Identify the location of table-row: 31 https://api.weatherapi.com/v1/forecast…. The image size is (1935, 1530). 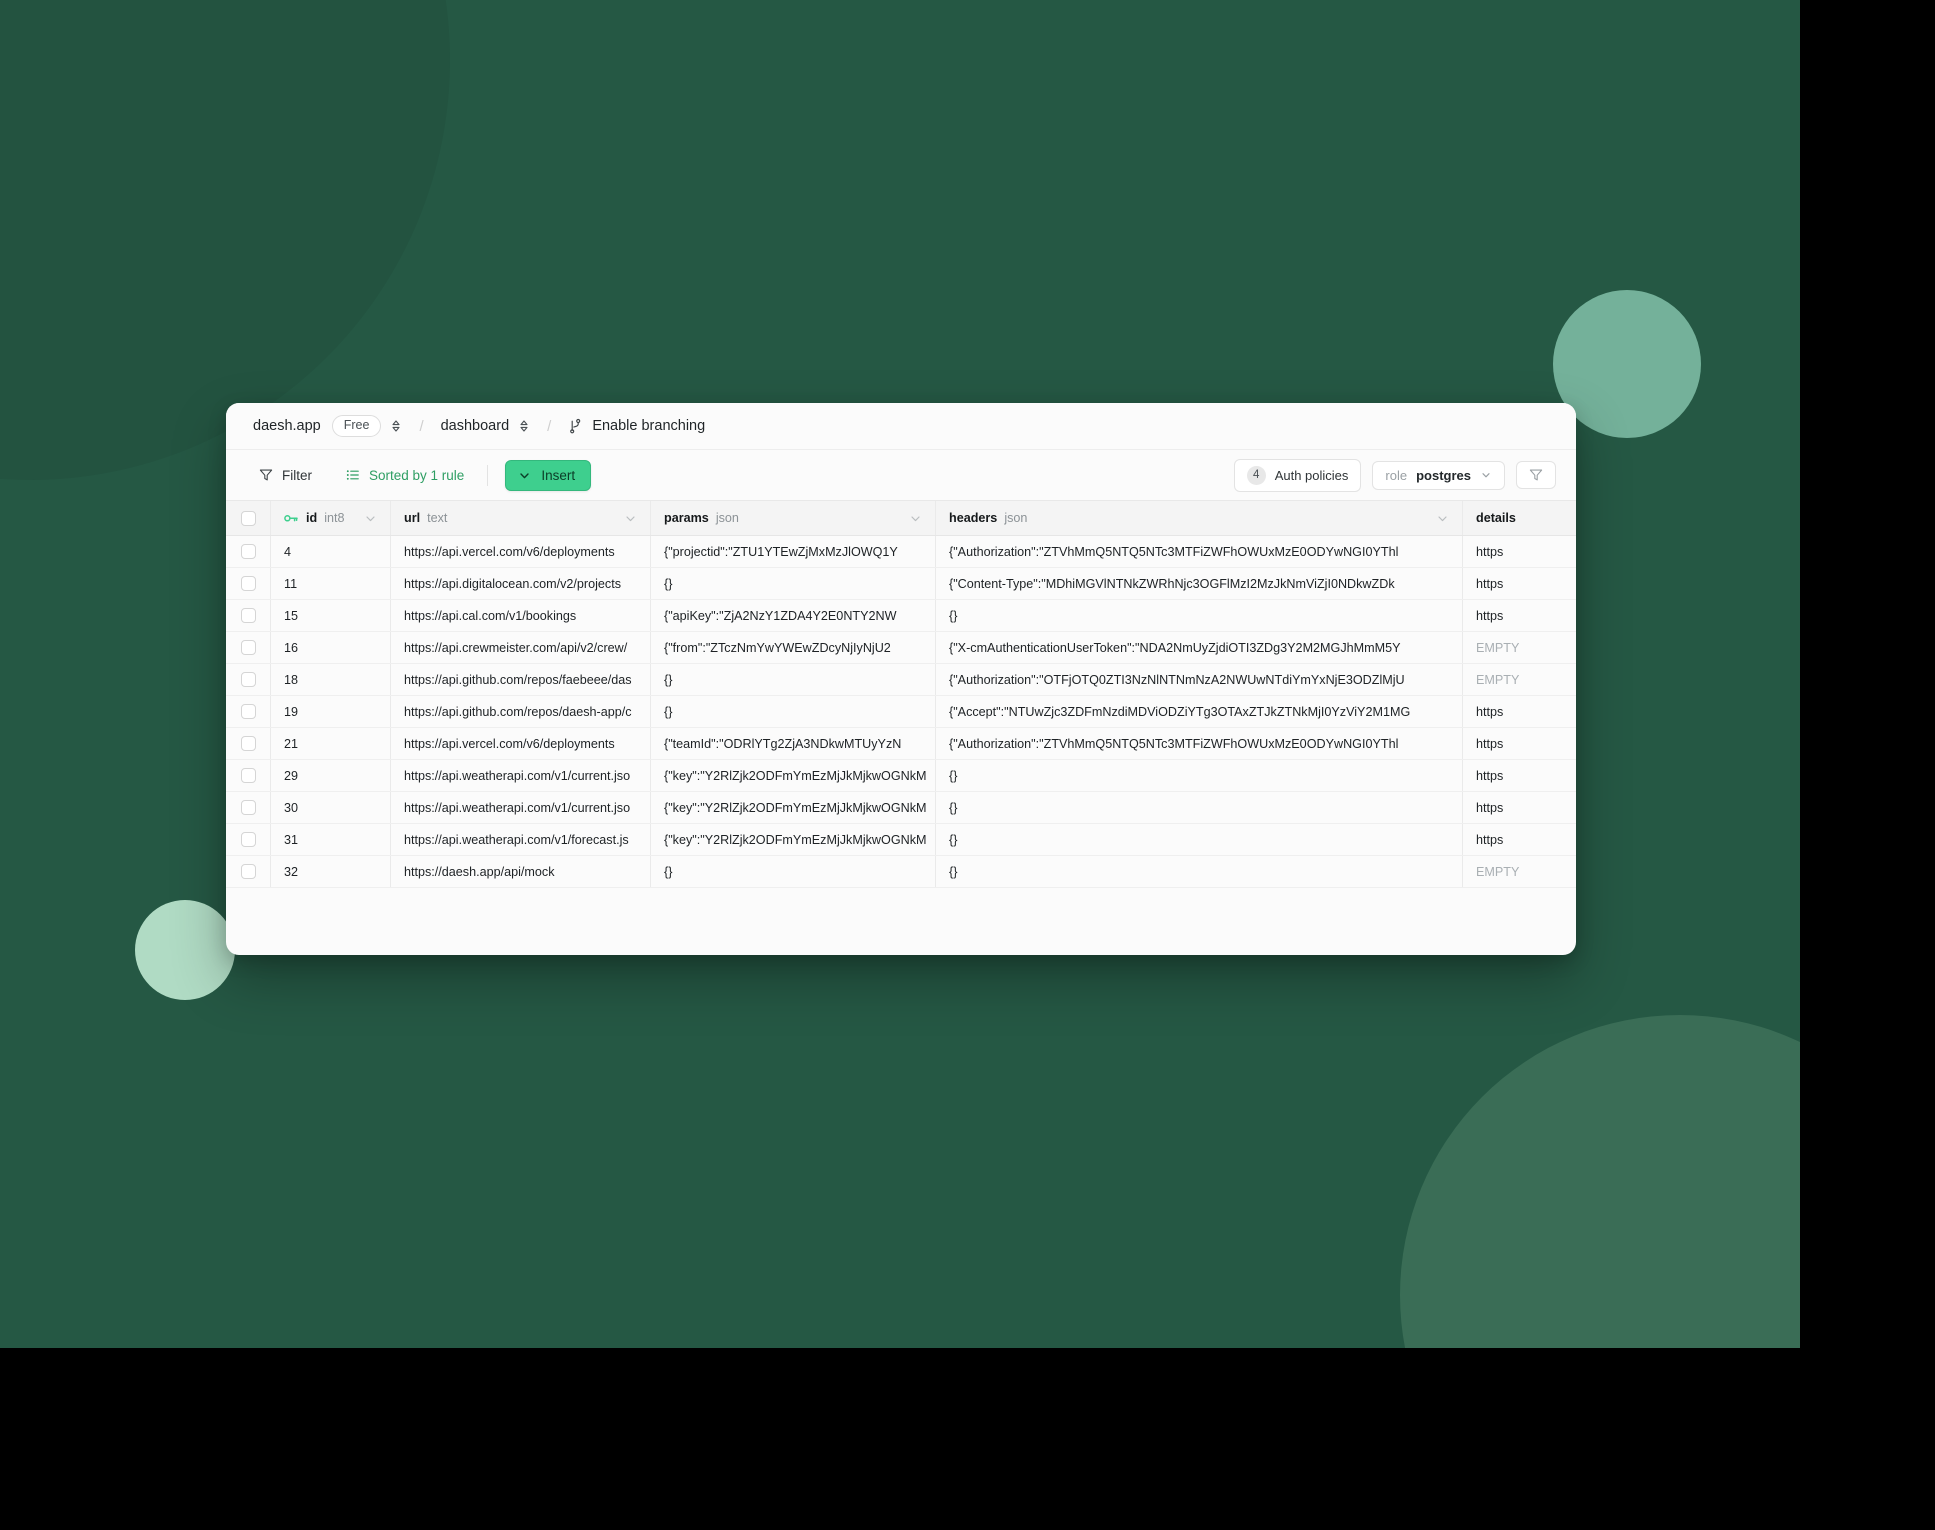
(901, 840).